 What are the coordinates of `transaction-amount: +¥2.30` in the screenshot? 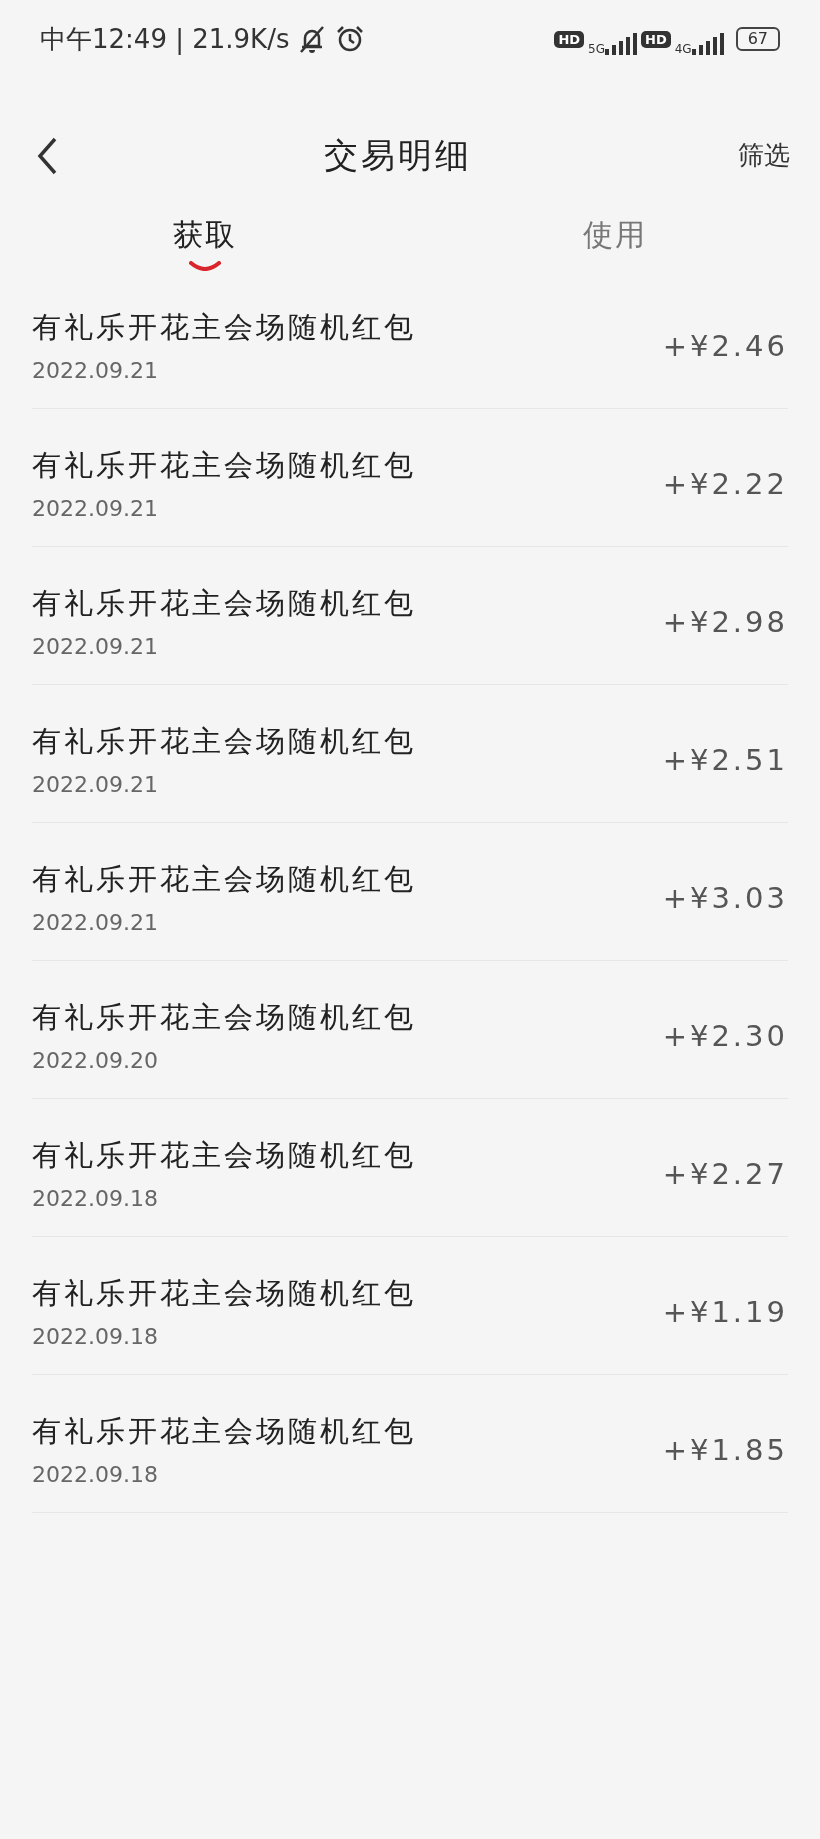 It's located at (725, 1036).